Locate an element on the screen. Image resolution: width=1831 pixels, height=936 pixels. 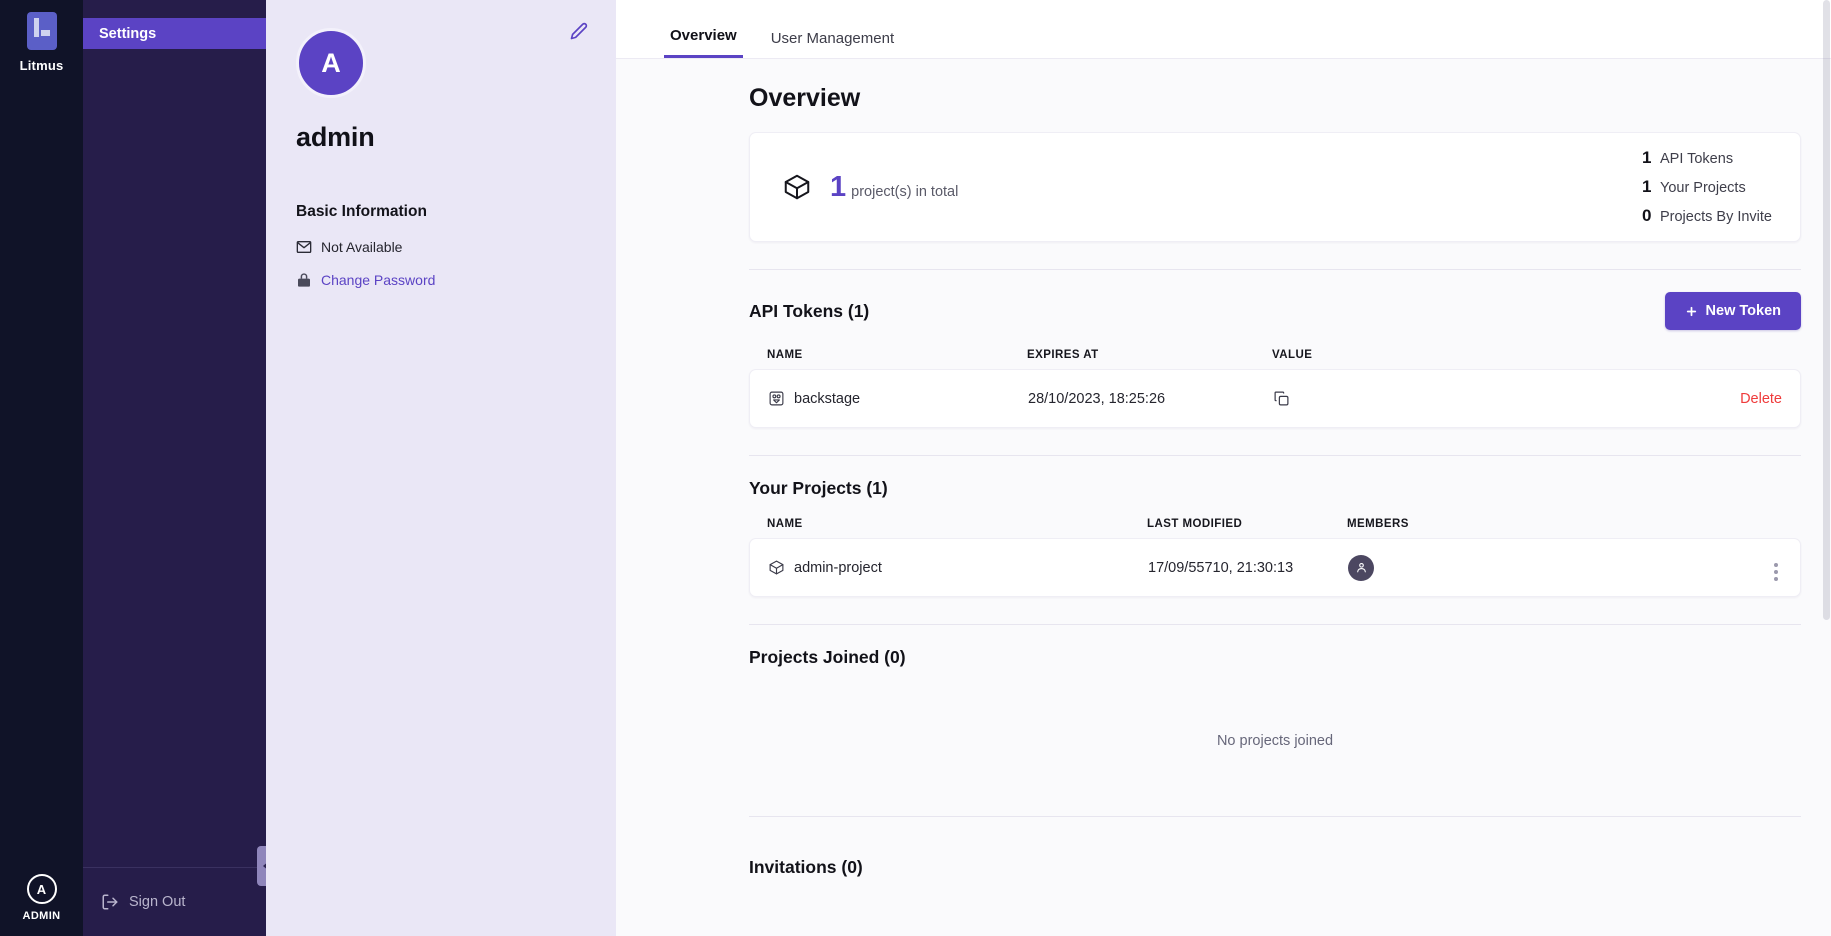
rail-user: A ADMIN is located at coordinates (41, 898).